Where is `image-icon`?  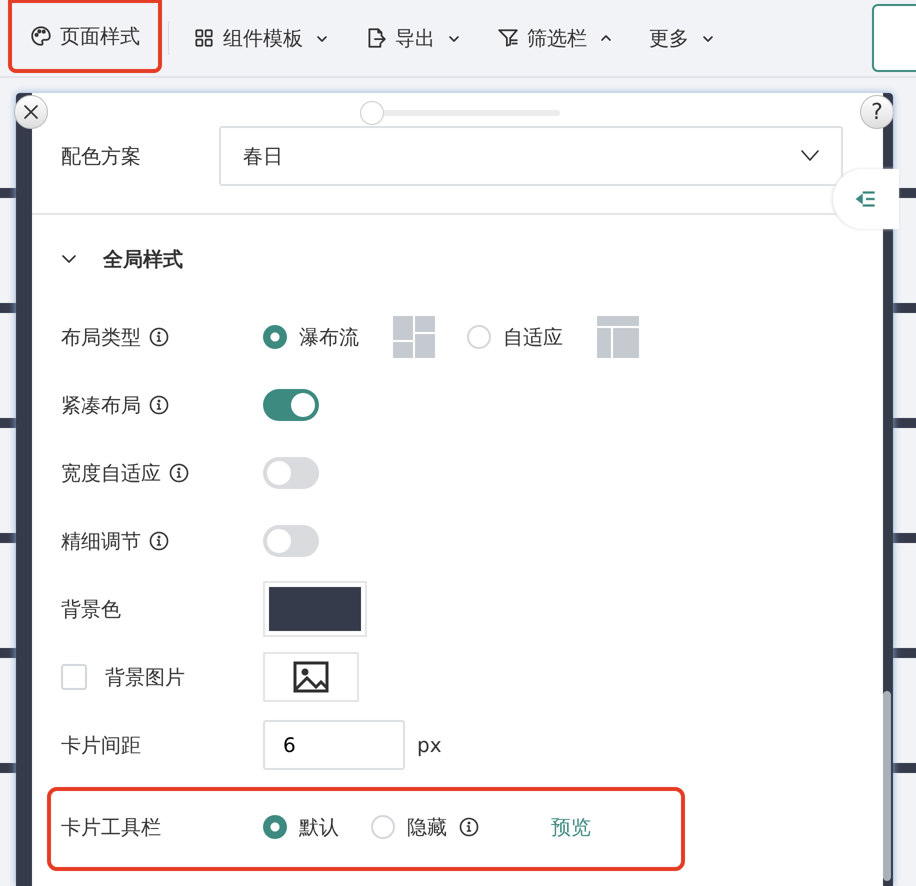
image-icon is located at coordinates (311, 677).